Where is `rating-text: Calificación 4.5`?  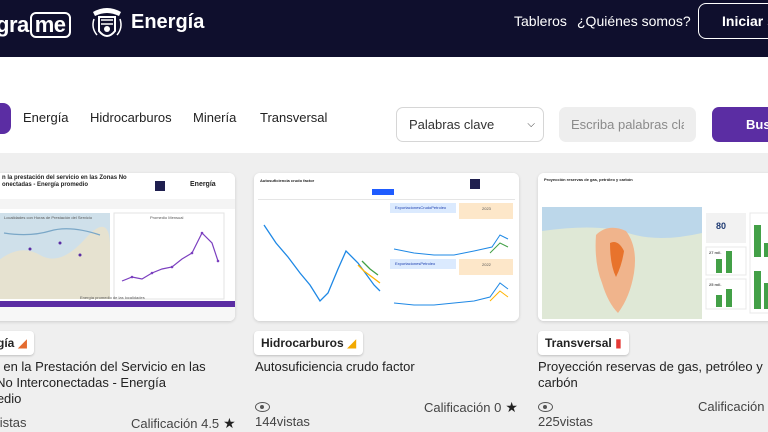
rating-text: Calificación 4.5 is located at coordinates (175, 423).